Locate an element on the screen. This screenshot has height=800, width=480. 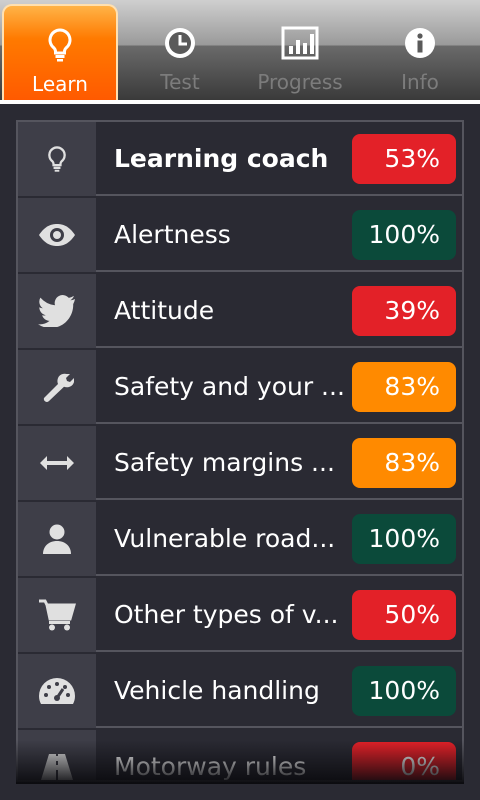
tab-learn: Learn is located at coordinates (60, 52).